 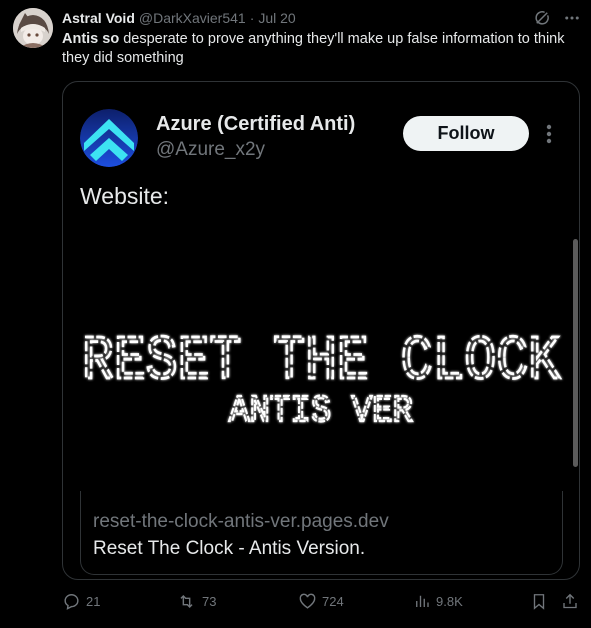 I want to click on reply-count: 21, so click(x=93, y=601).